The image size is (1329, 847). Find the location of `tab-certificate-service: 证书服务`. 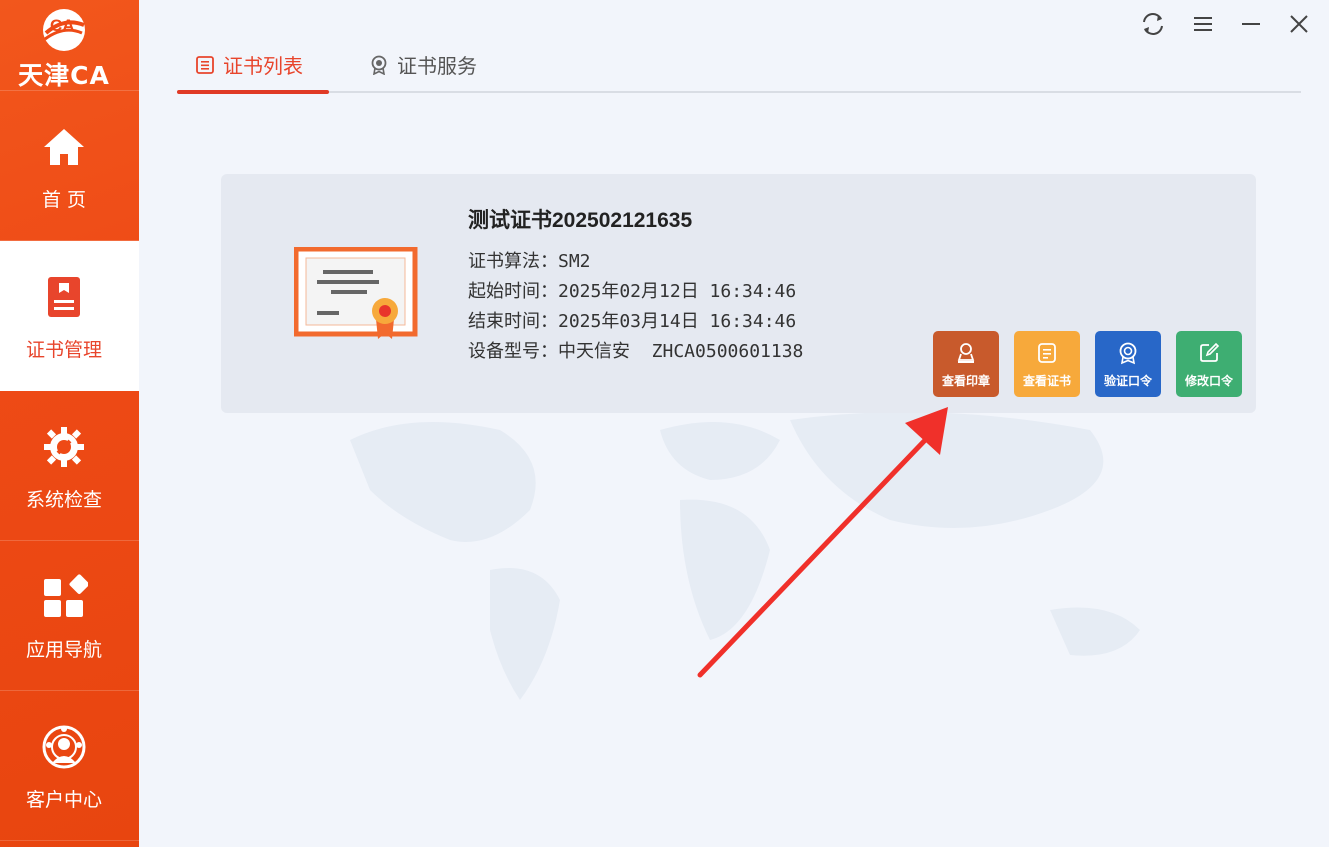

tab-certificate-service: 证书服务 is located at coordinates (423, 64).